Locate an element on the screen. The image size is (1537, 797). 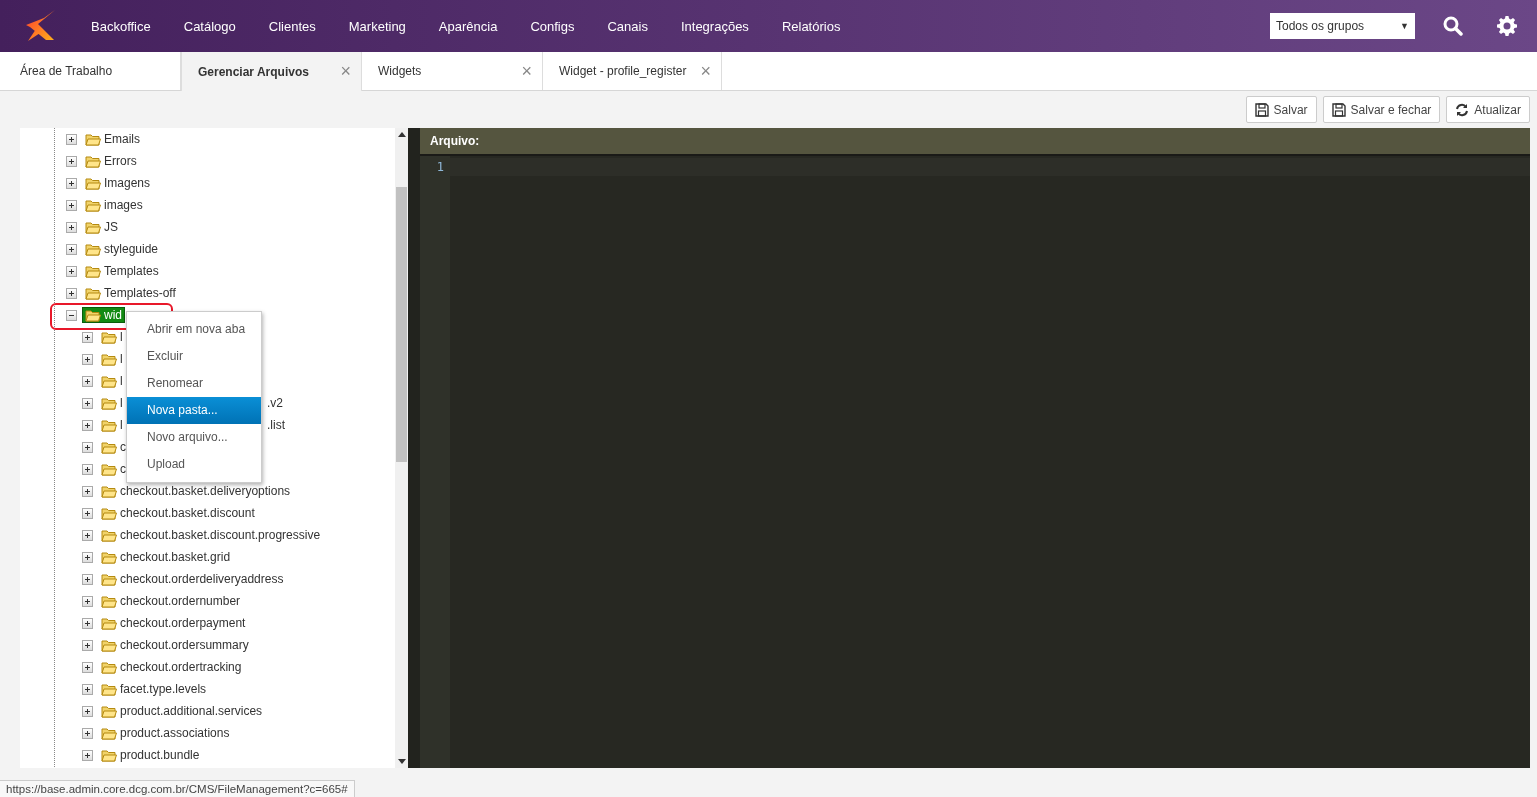
tree-item: facet.type.levels is located at coordinates (154, 689).